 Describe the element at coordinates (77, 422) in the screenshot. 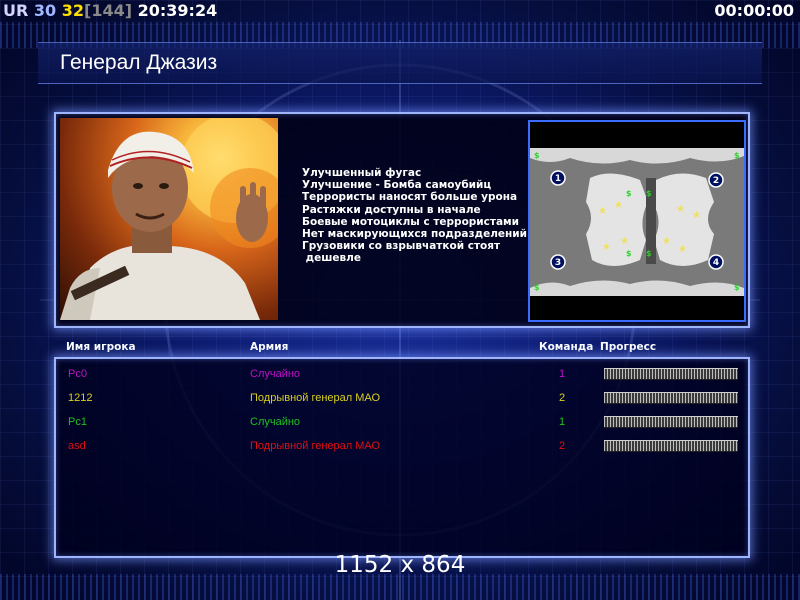

I see `player-name: Pc1` at that location.